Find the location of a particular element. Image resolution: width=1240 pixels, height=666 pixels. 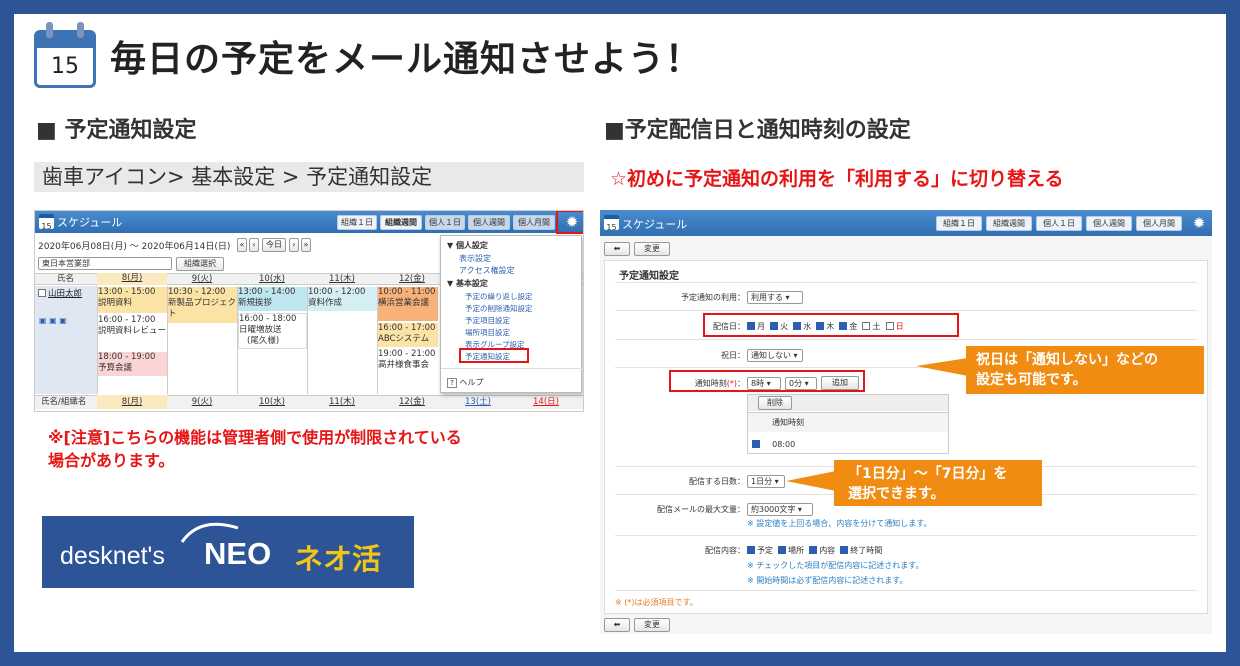

date-range: 2020年06月08日(月) ～ 2020年06月14日(日) is located at coordinates (134, 247).